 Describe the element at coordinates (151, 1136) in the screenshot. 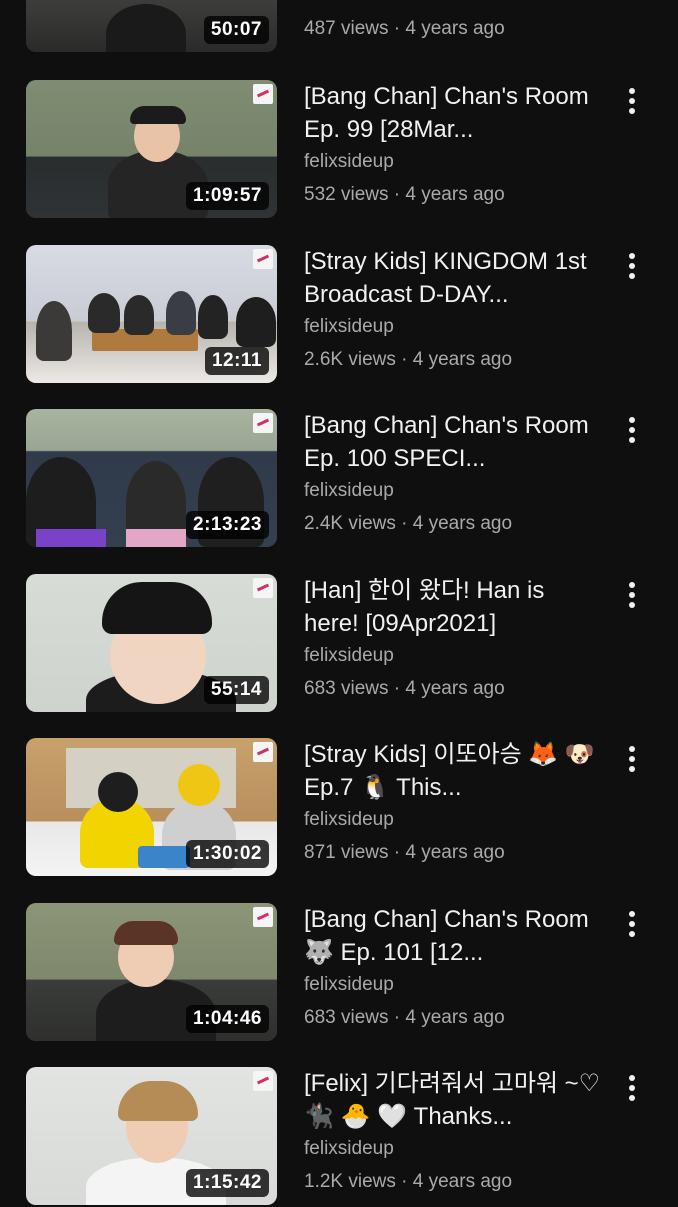

I see `video-thumbnail: 1:15:42` at that location.